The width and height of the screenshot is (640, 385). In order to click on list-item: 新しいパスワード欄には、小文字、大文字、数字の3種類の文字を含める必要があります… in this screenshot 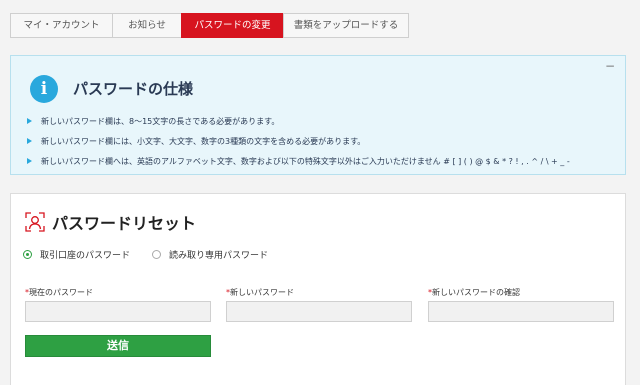, I will do `click(322, 141)`.